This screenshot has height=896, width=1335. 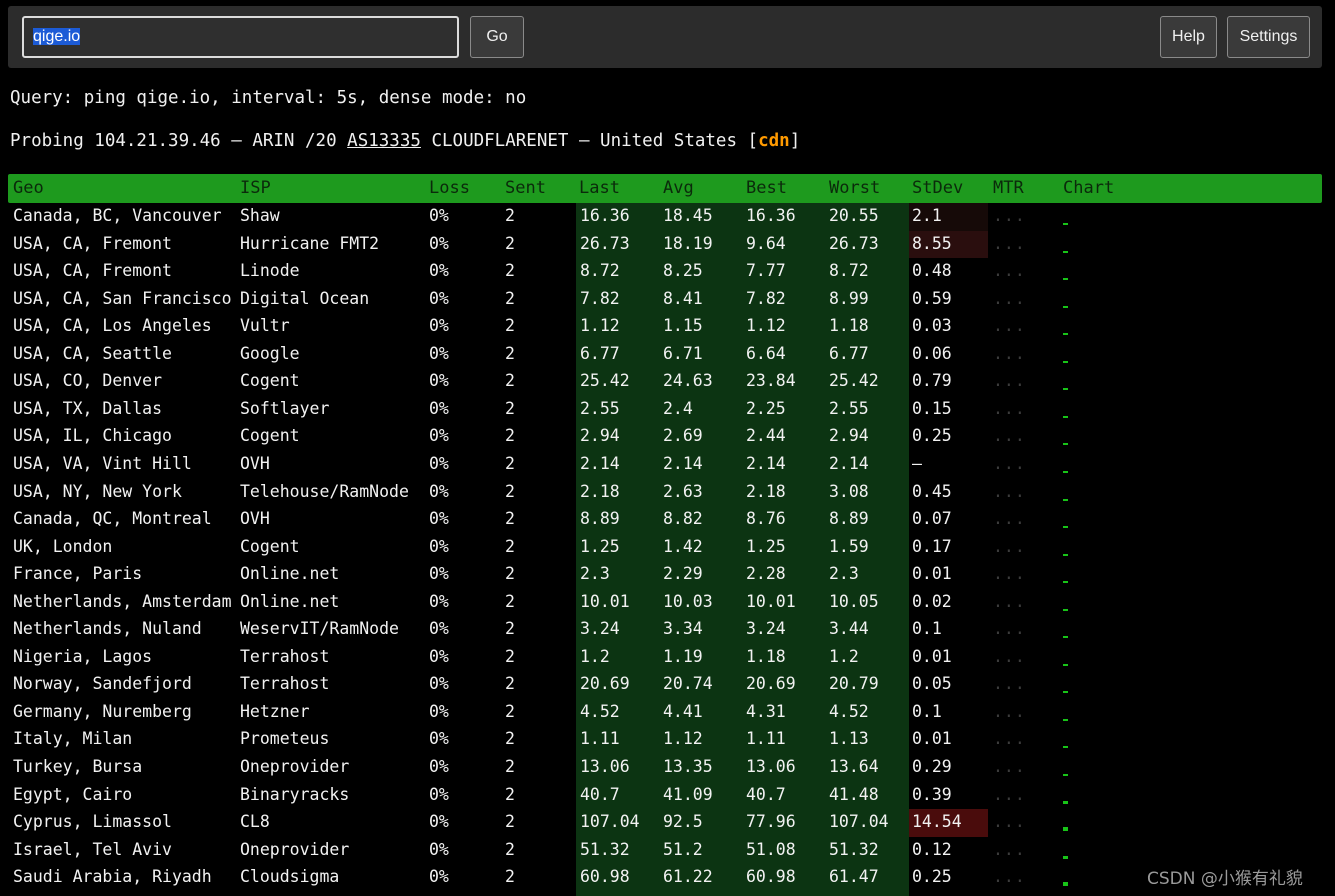 What do you see at coordinates (854, 766) in the screenshot?
I see `cell-worst: 13.64` at bounding box center [854, 766].